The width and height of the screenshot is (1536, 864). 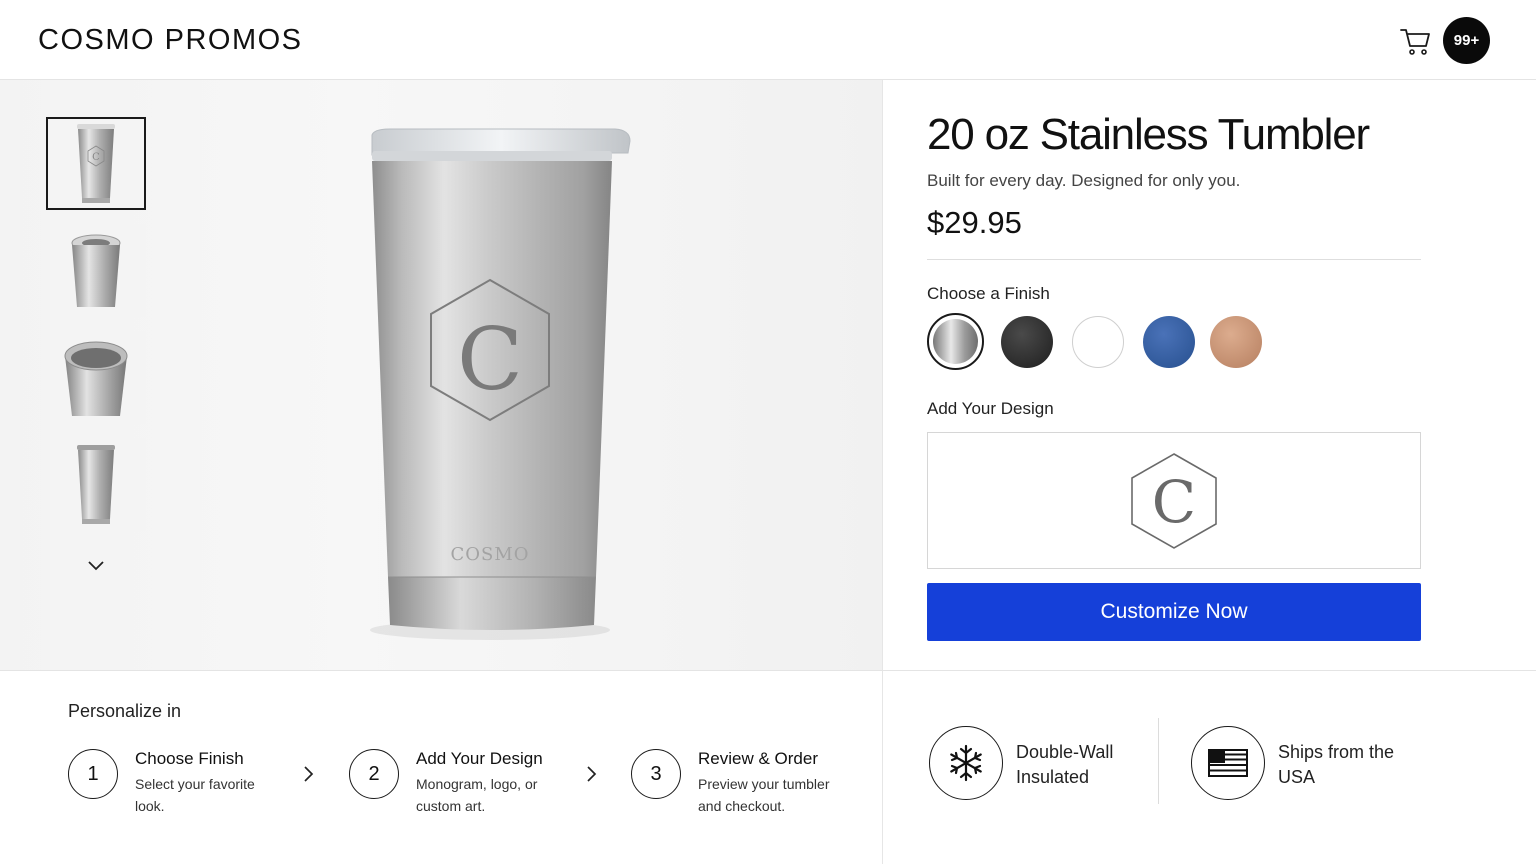 I want to click on svg-text: COSMO, so click(x=489, y=554).